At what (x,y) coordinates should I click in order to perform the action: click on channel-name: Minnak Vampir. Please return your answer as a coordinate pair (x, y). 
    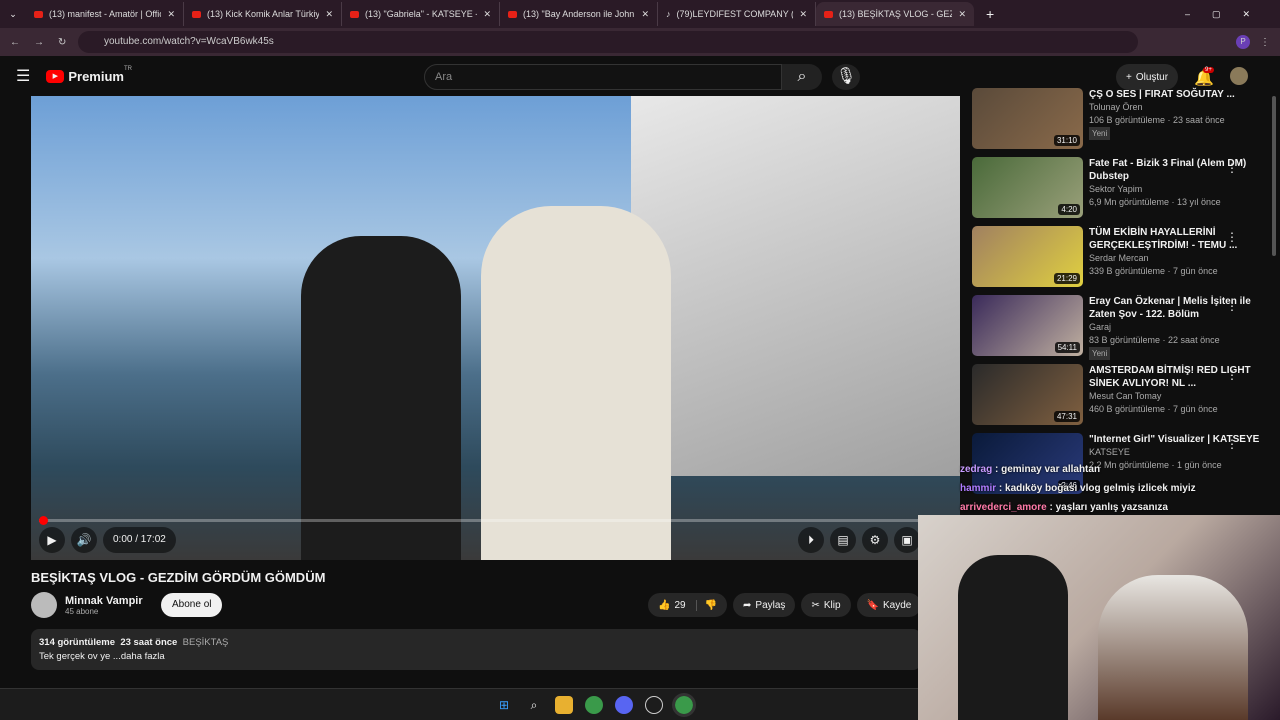
    Looking at the image, I should click on (109, 601).